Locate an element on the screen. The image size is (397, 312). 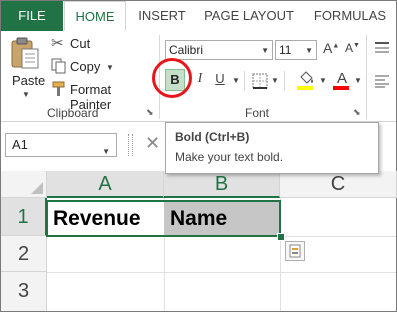
cancel-entry-icon: ✕ is located at coordinates (152, 143).